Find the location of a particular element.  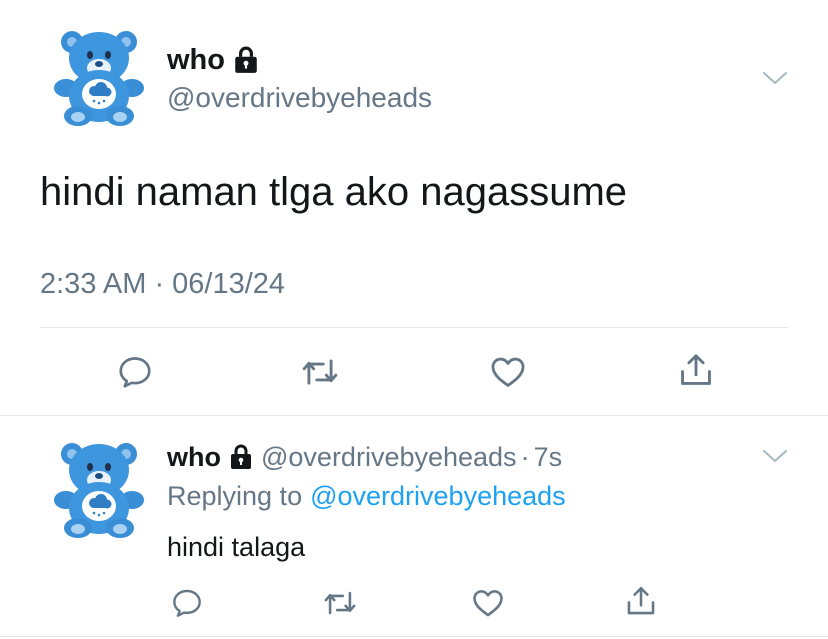

main-retweet-button is located at coordinates (320, 372).